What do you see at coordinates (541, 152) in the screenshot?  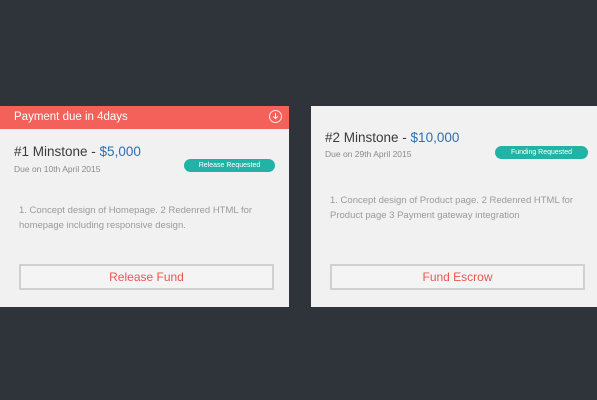 I see `status-badge: Funding Requested` at bounding box center [541, 152].